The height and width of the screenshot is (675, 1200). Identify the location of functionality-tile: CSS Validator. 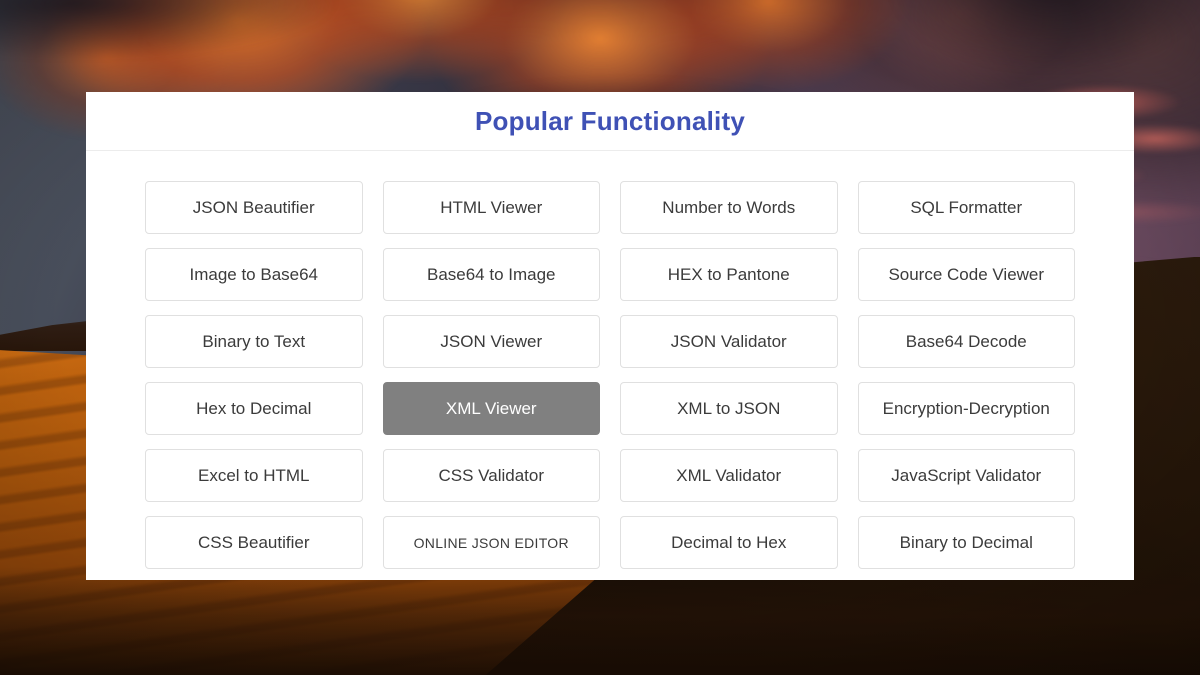
(491, 475).